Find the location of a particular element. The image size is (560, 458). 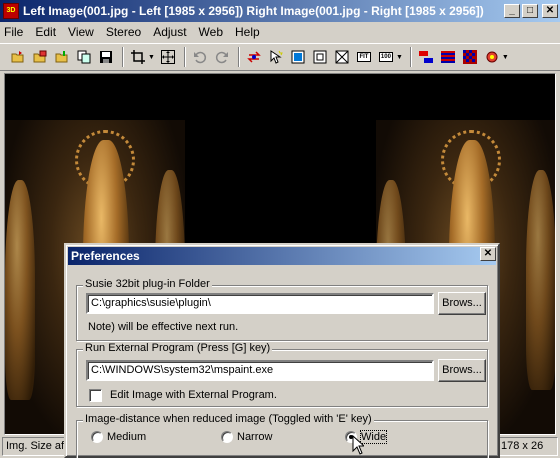

susie-note: Note) will be effective next run. is located at coordinates (163, 327).